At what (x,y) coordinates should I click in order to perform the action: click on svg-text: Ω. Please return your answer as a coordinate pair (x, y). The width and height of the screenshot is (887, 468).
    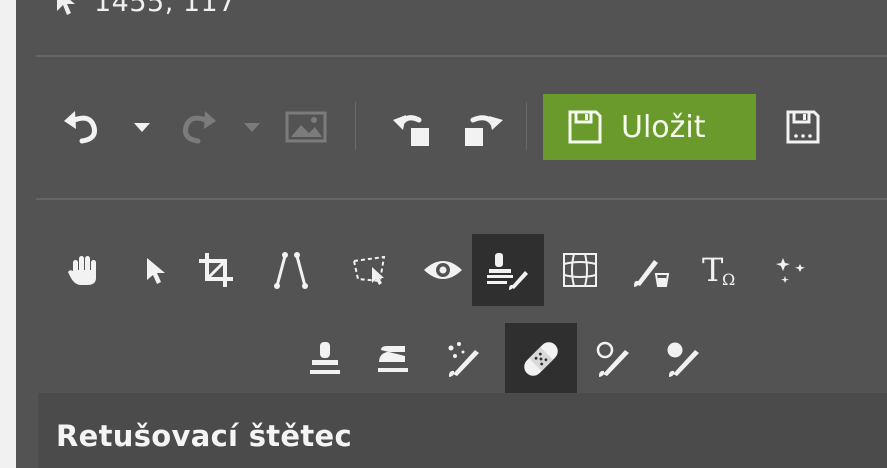
    Looking at the image, I should click on (728, 279).